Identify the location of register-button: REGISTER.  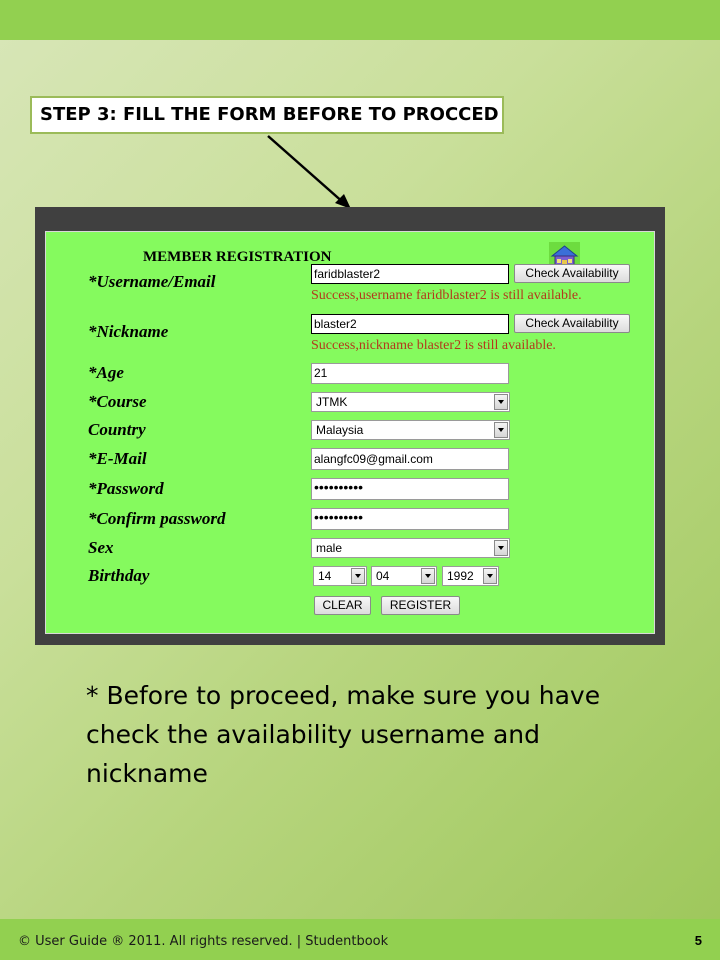
(420, 605).